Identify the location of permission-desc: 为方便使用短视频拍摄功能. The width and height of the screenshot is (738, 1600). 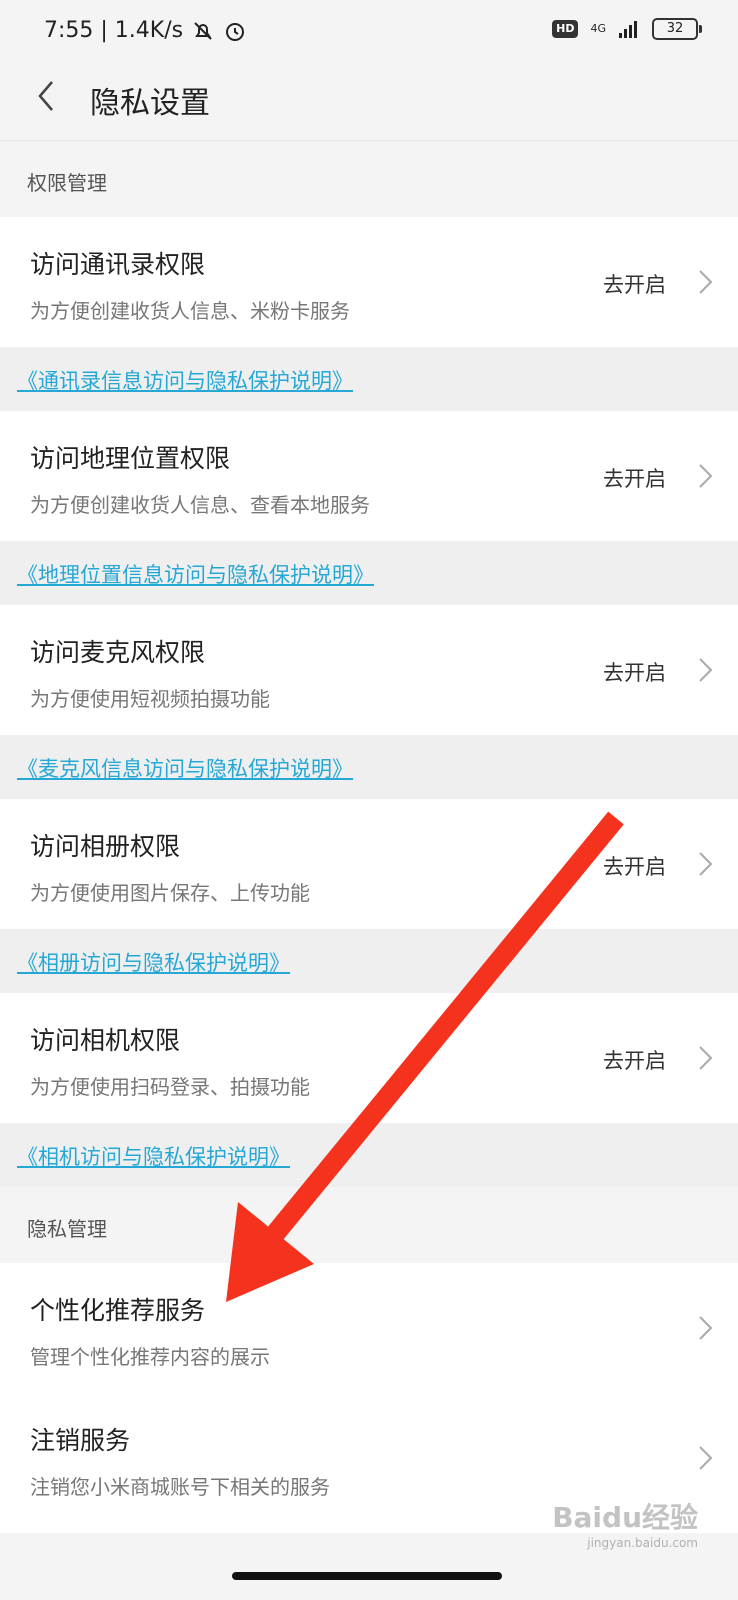
(150, 699).